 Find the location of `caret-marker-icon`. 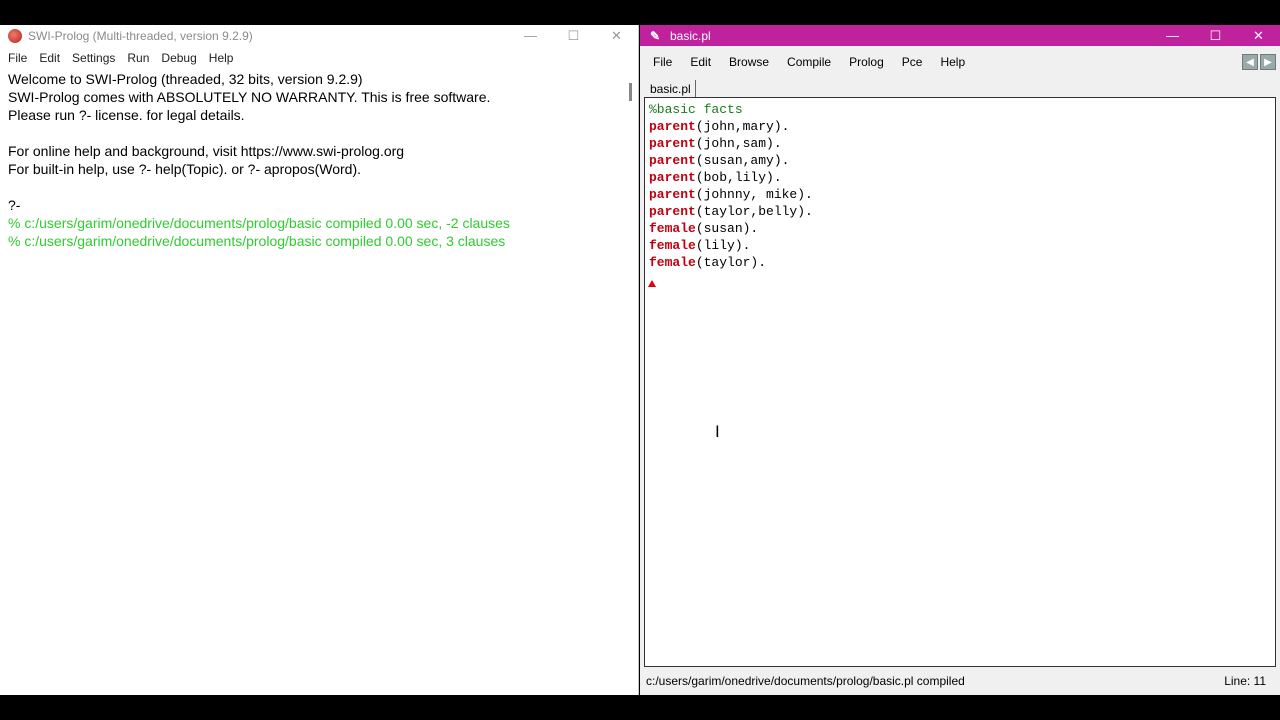

caret-marker-icon is located at coordinates (652, 283).